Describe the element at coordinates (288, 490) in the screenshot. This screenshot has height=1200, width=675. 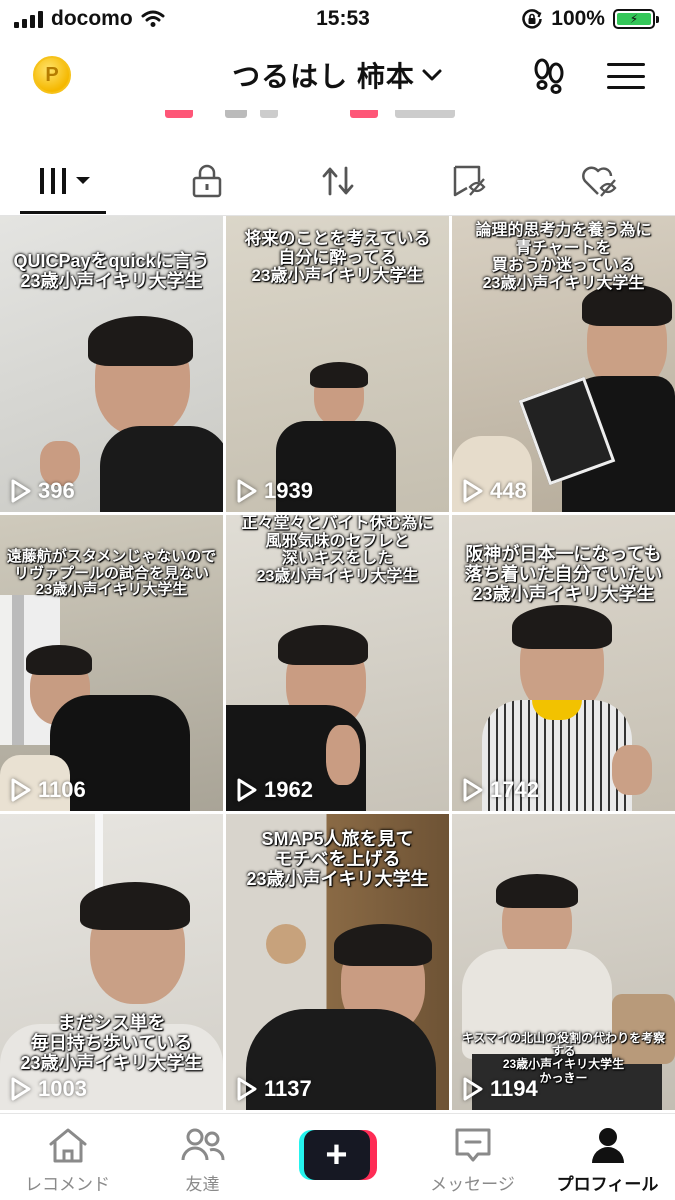
I see `view-count: 1939` at that location.